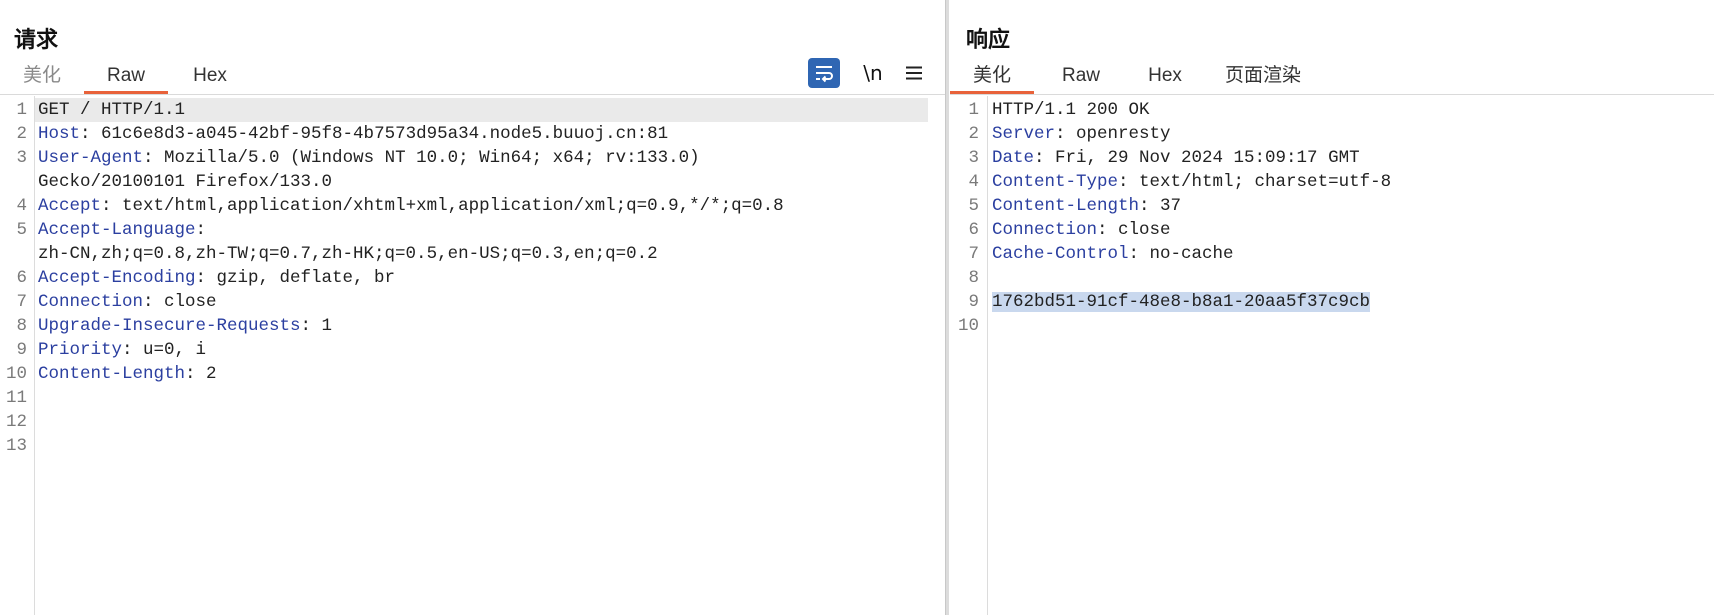 Image resolution: width=1714 pixels, height=615 pixels. I want to click on response-tab-divider, so click(1332, 94).